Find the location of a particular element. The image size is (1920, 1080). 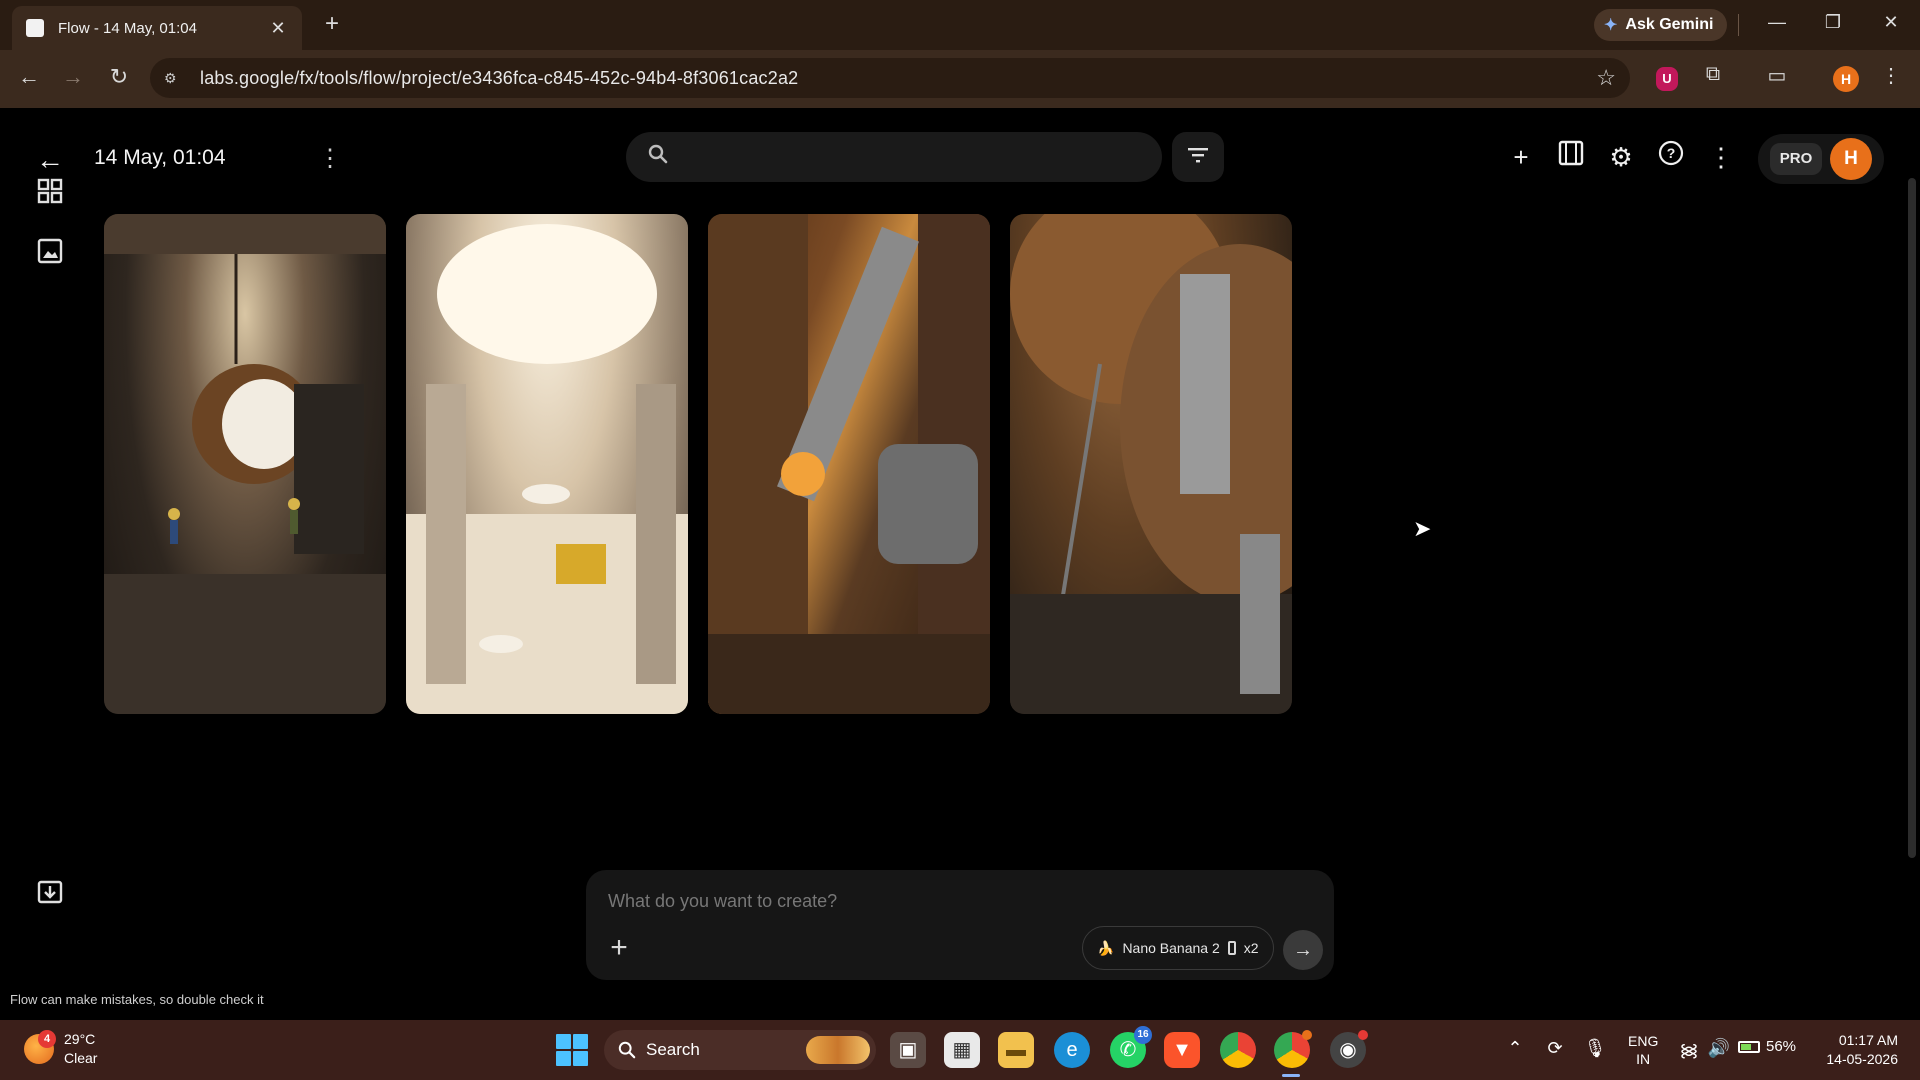

new-tab-button: + is located at coordinates (332, 24).